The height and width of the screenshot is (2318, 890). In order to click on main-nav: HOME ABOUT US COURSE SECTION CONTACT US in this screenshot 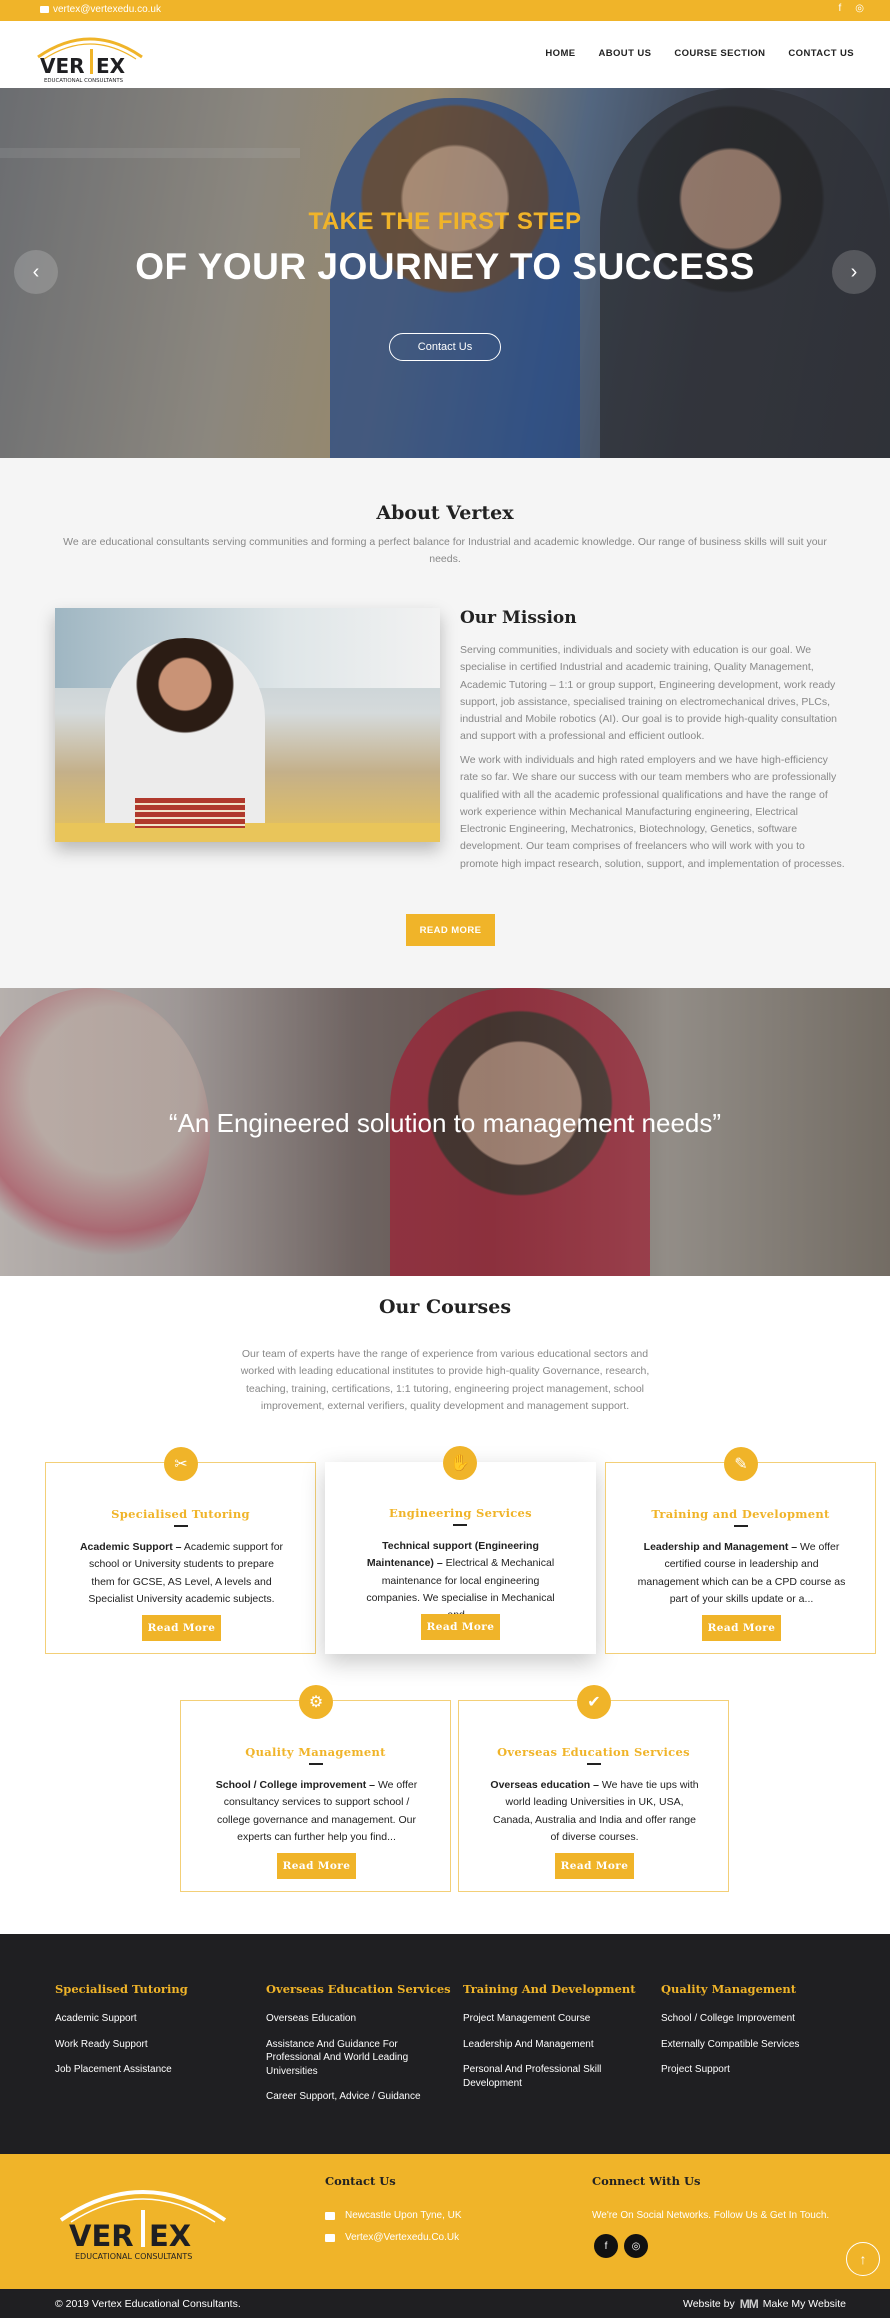, I will do `click(699, 53)`.